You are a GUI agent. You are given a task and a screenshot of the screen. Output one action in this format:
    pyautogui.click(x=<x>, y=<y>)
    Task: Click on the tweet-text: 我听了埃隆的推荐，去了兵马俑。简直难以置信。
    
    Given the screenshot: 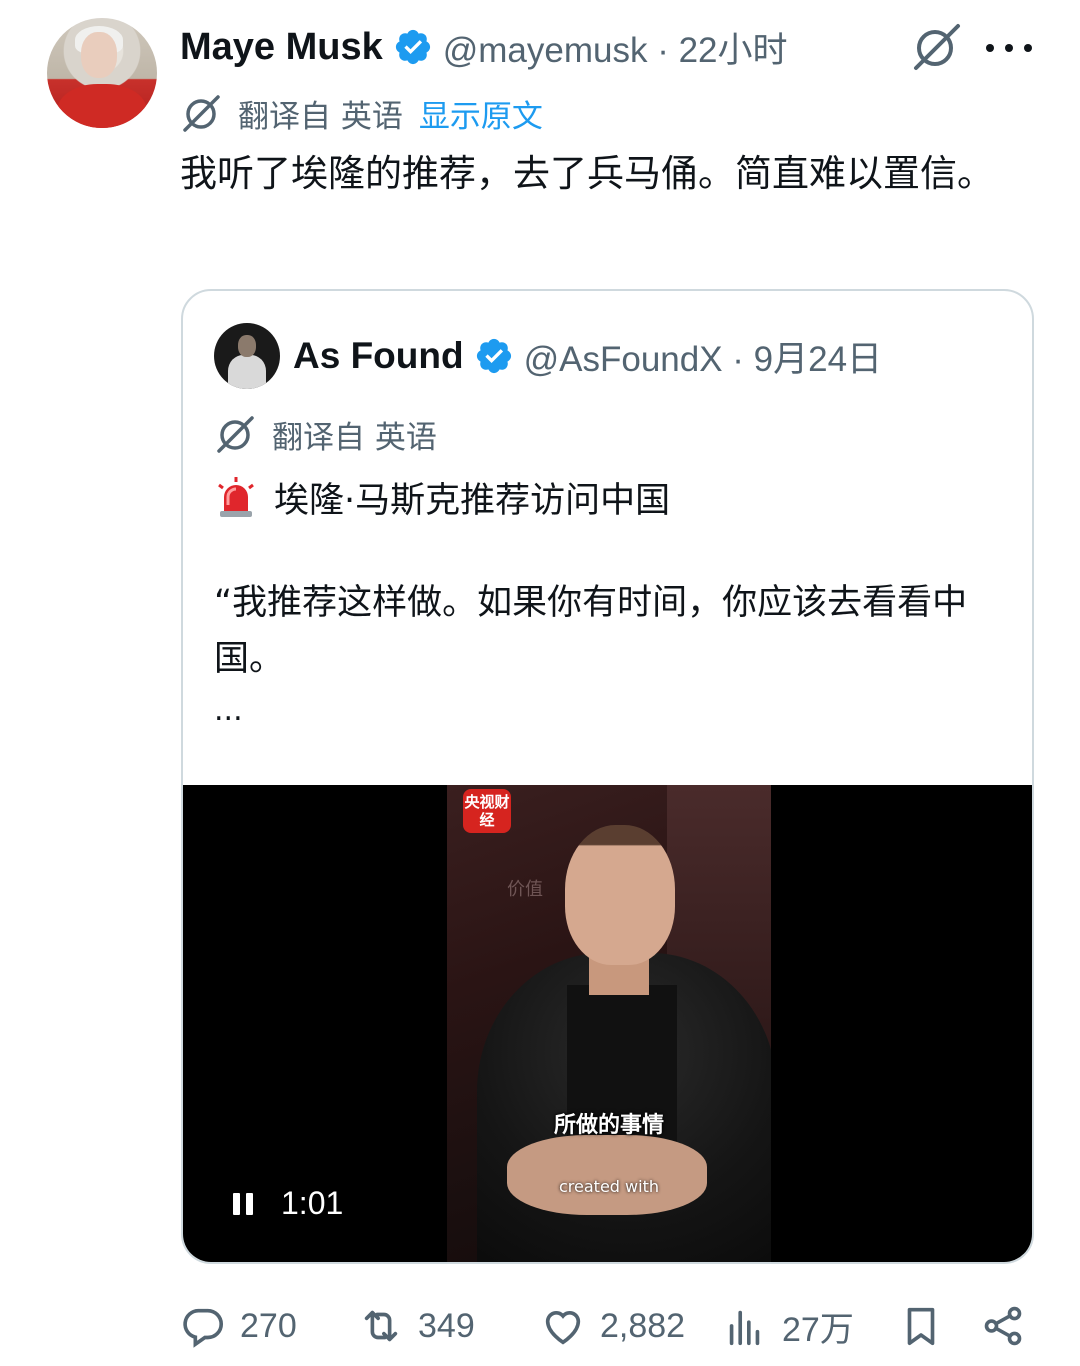 What is the action you would take?
    pyautogui.click(x=587, y=173)
    